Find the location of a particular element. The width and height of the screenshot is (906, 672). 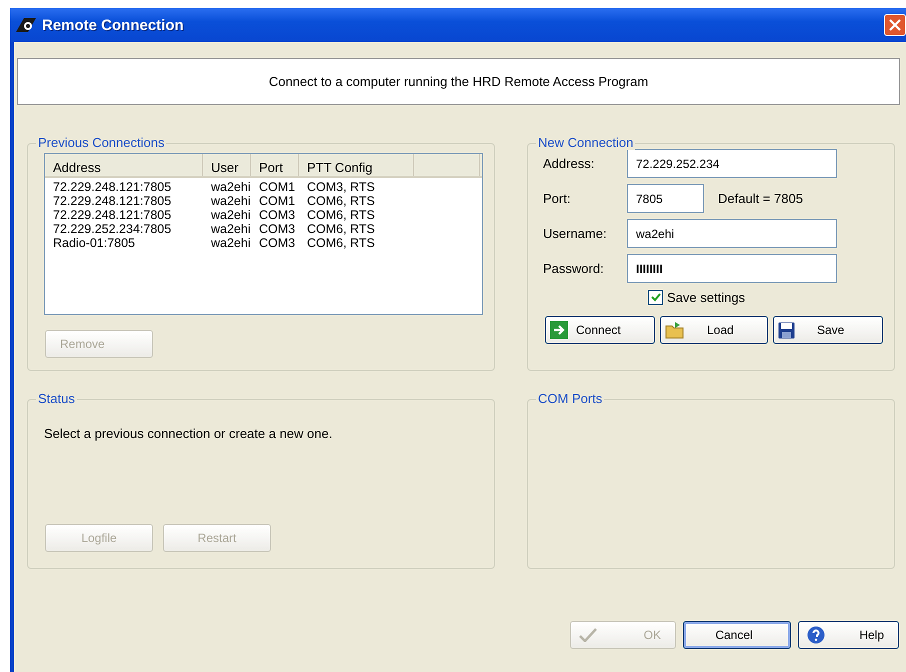

toolbar-button: Save is located at coordinates (828, 330).